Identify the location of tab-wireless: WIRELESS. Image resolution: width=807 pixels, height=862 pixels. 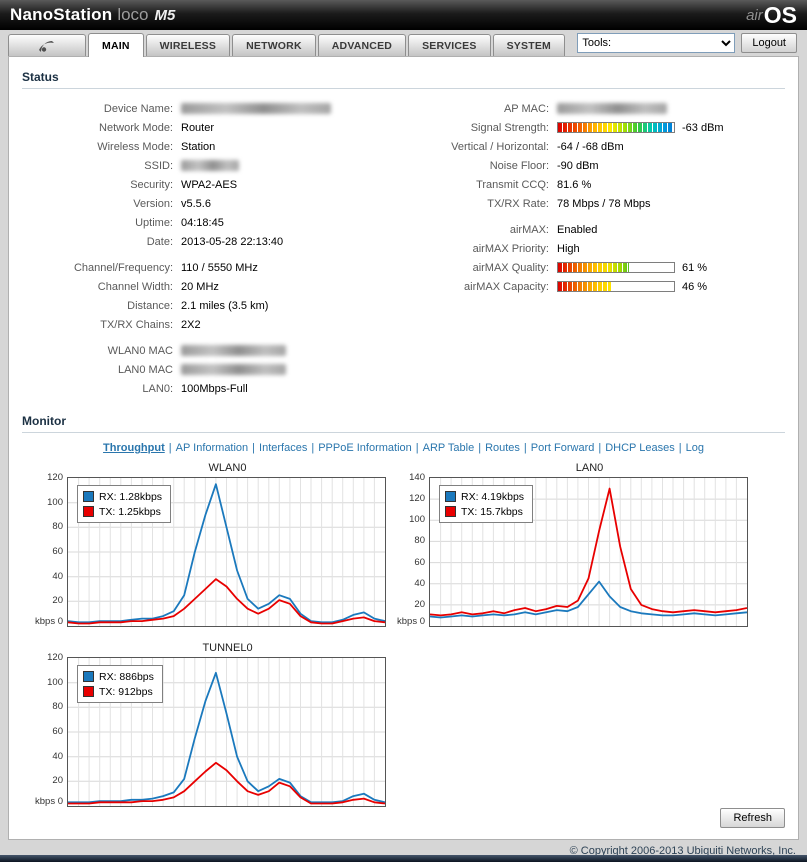
(188, 45).